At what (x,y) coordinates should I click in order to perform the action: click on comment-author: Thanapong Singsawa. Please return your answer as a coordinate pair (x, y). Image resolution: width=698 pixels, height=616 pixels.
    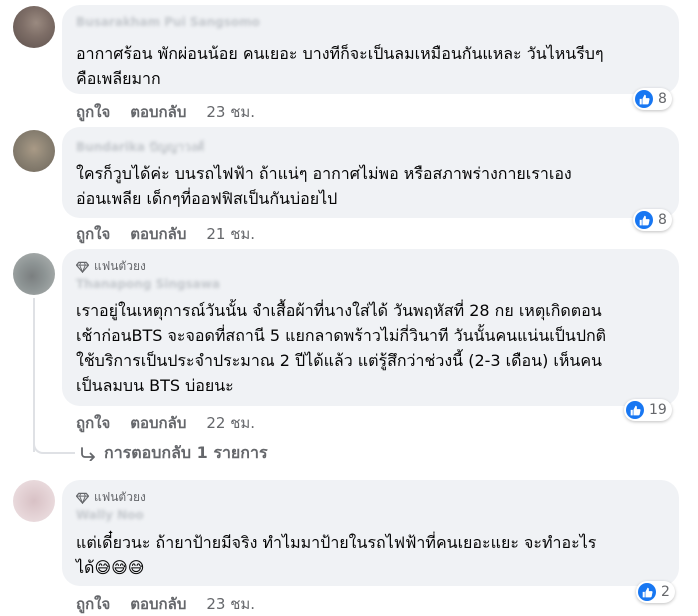
    Looking at the image, I should click on (148, 284).